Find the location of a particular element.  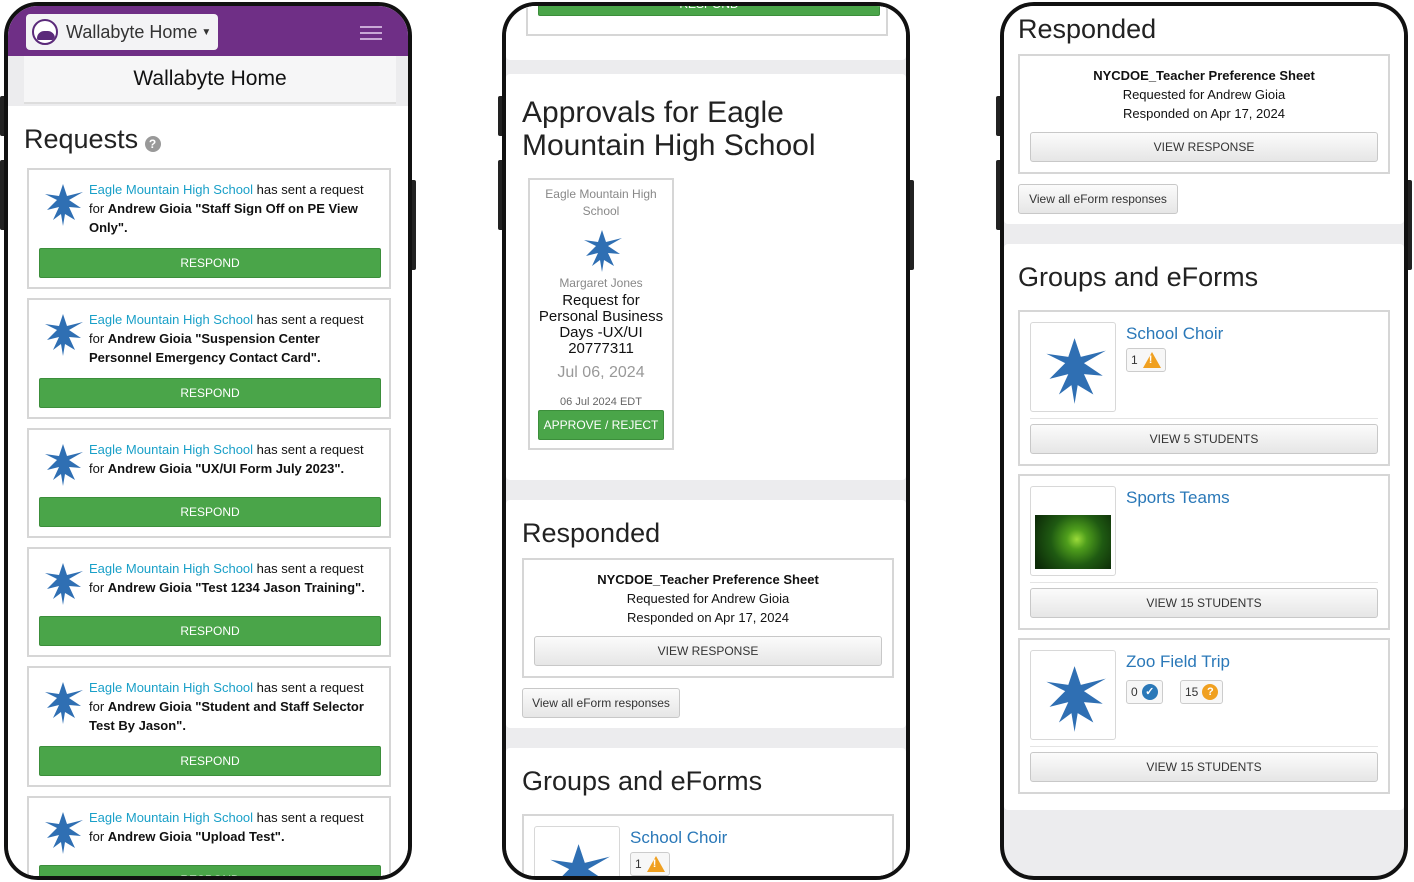

wallabyte-logo-icon is located at coordinates (45, 32).